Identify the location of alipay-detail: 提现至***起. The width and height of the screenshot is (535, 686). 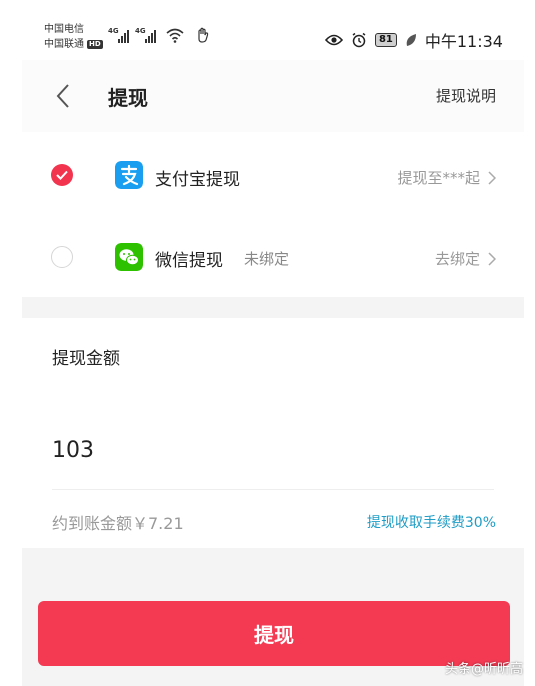
(446, 177).